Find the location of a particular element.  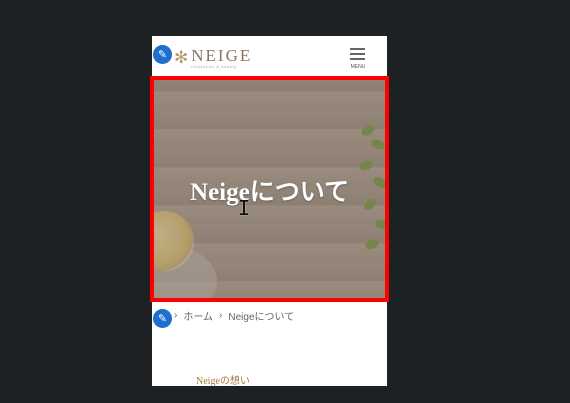

site-logo: ✻ NEIGE relaxation & beauty is located at coordinates (213, 58).